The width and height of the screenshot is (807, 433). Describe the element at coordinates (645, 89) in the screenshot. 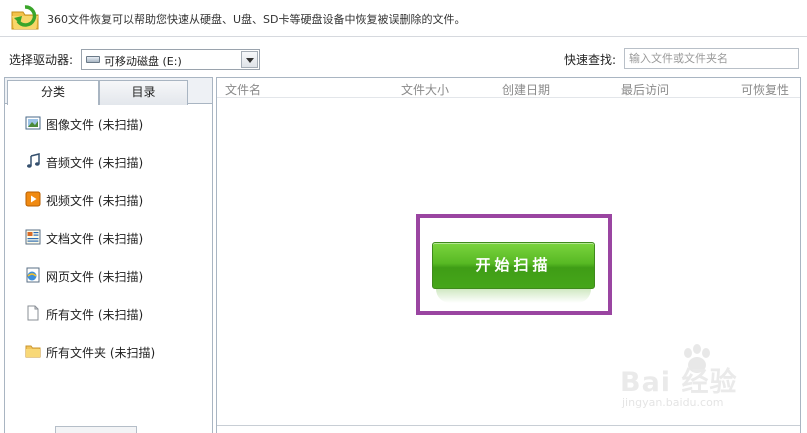

I see `column-header-last-accessed: 最后访问` at that location.